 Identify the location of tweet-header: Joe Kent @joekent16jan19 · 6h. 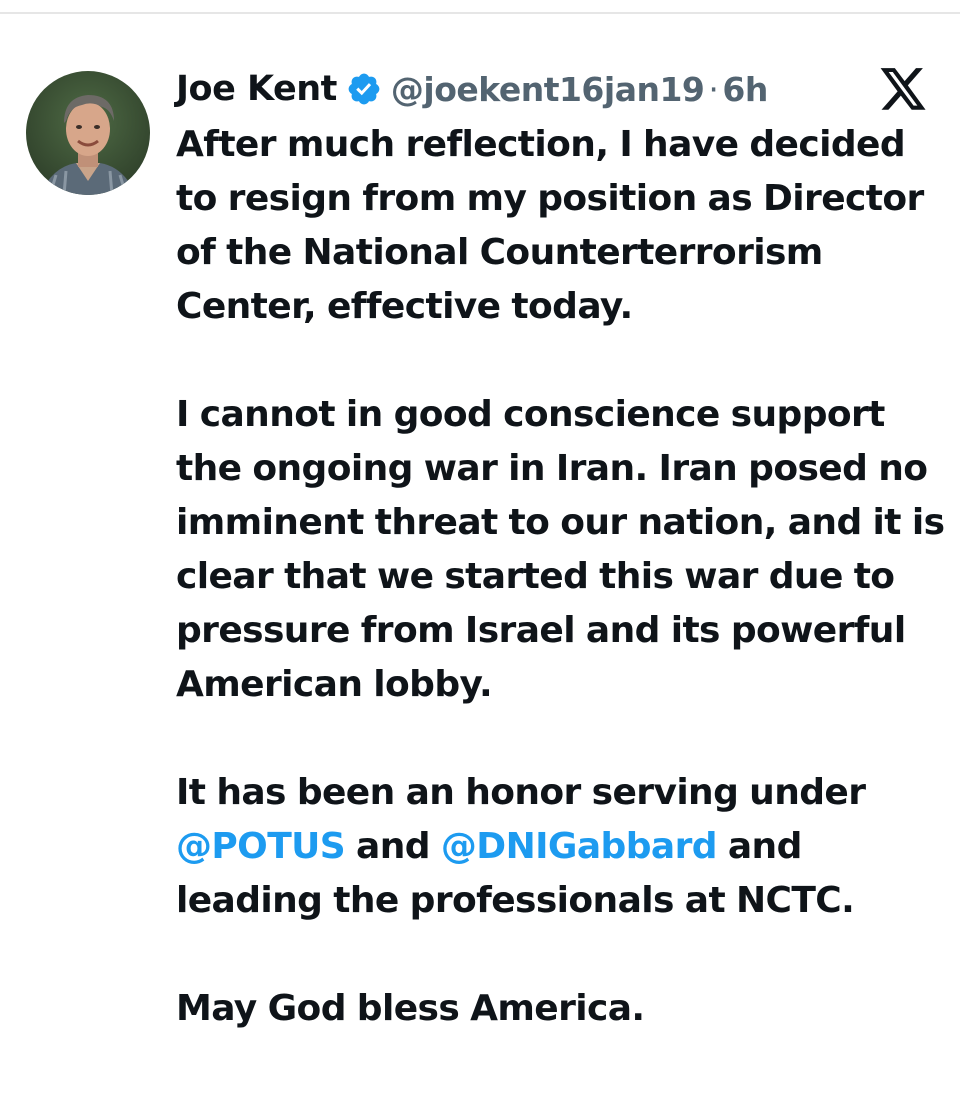
(472, 89).